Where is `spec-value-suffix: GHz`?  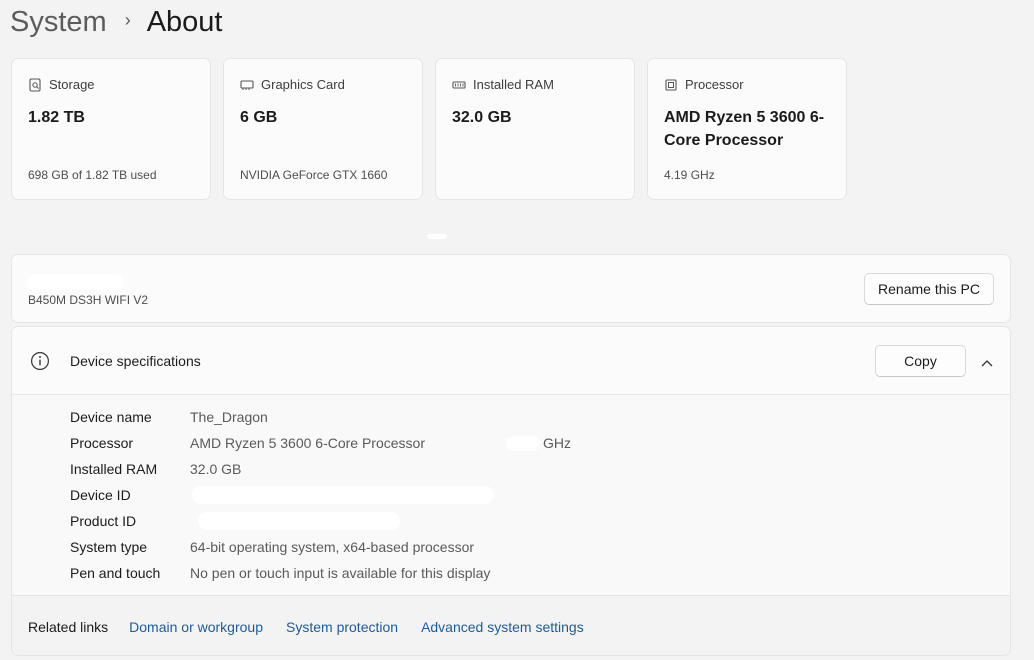
spec-value-suffix: GHz is located at coordinates (557, 443).